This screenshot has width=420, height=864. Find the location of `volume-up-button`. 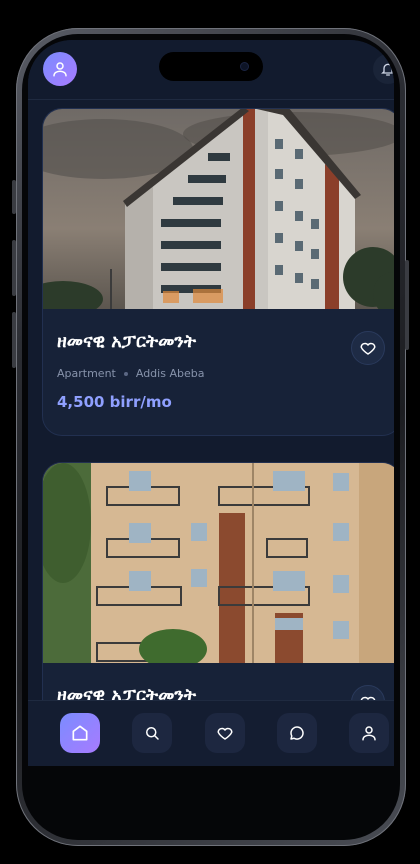

volume-up-button is located at coordinates (14, 268).